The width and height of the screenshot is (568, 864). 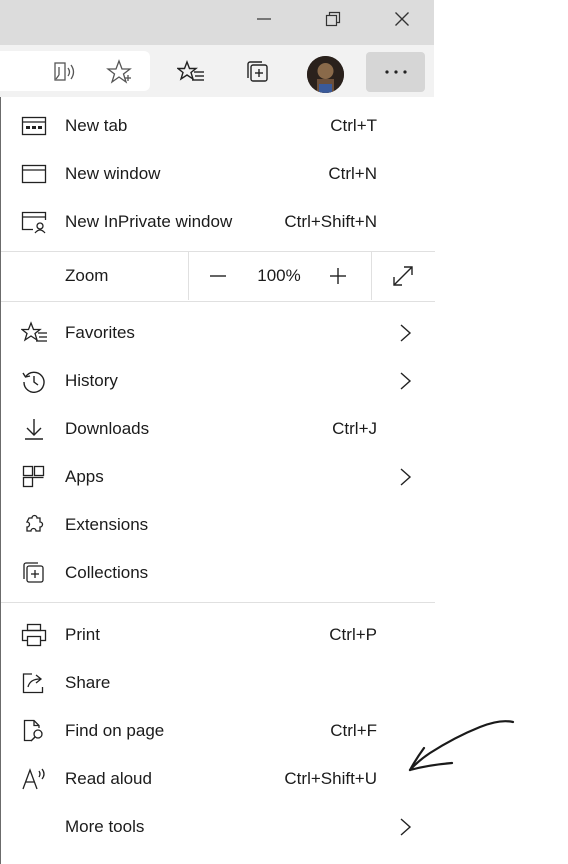 I want to click on menu-item-label: Collections, so click(x=107, y=572).